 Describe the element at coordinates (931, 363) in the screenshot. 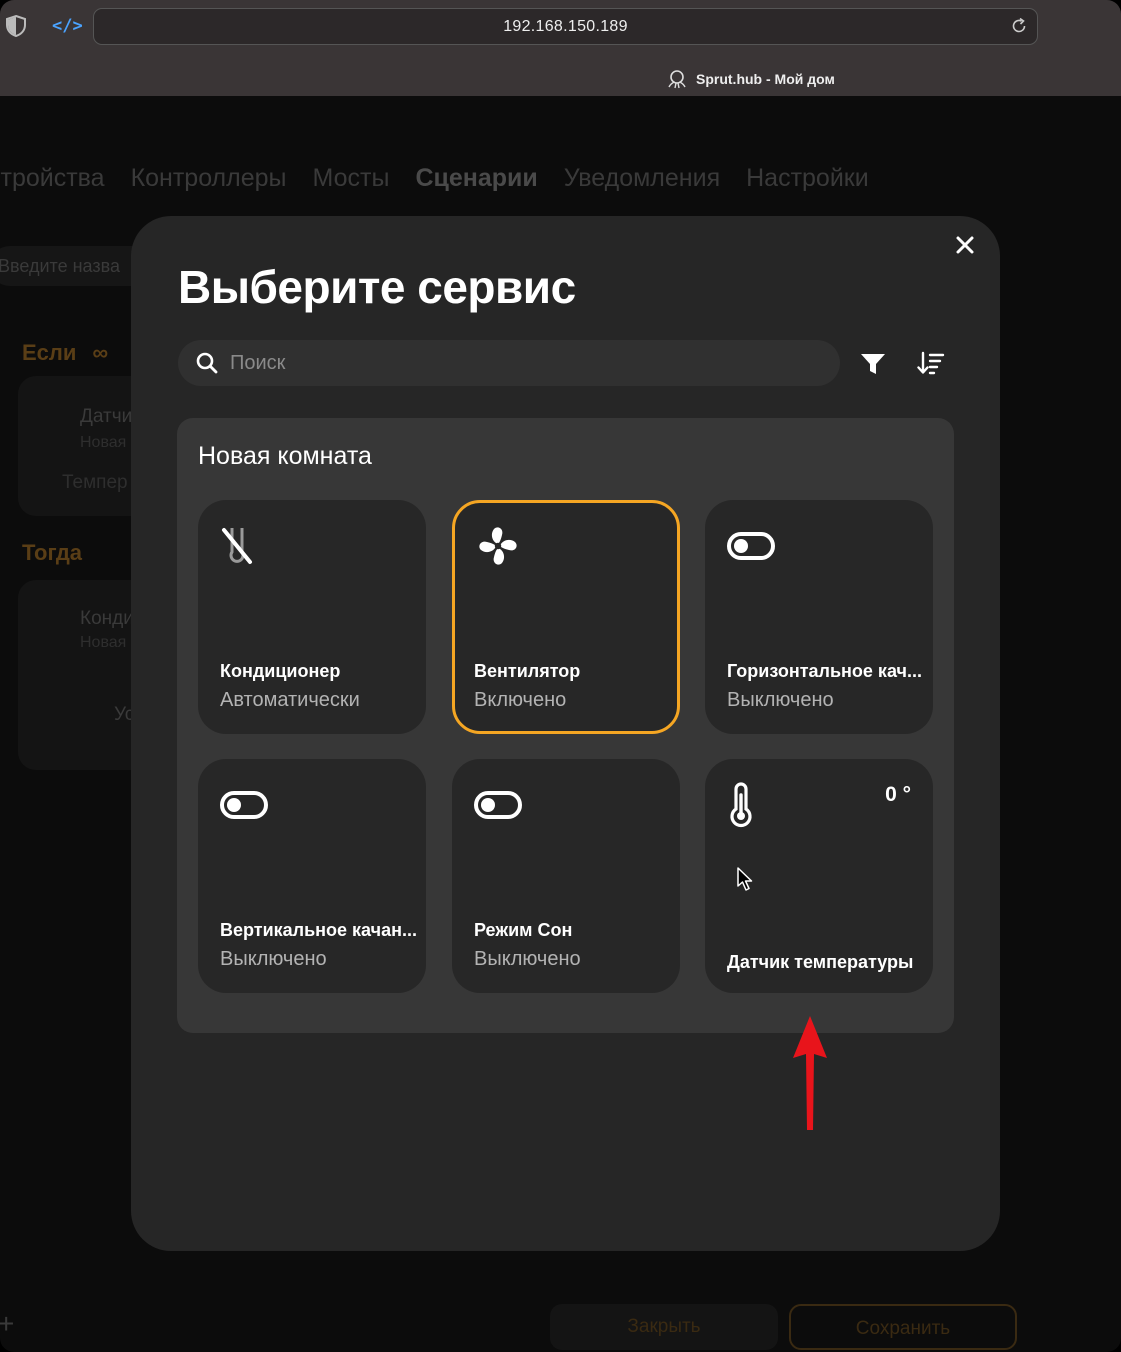

I see `sort-icon` at that location.